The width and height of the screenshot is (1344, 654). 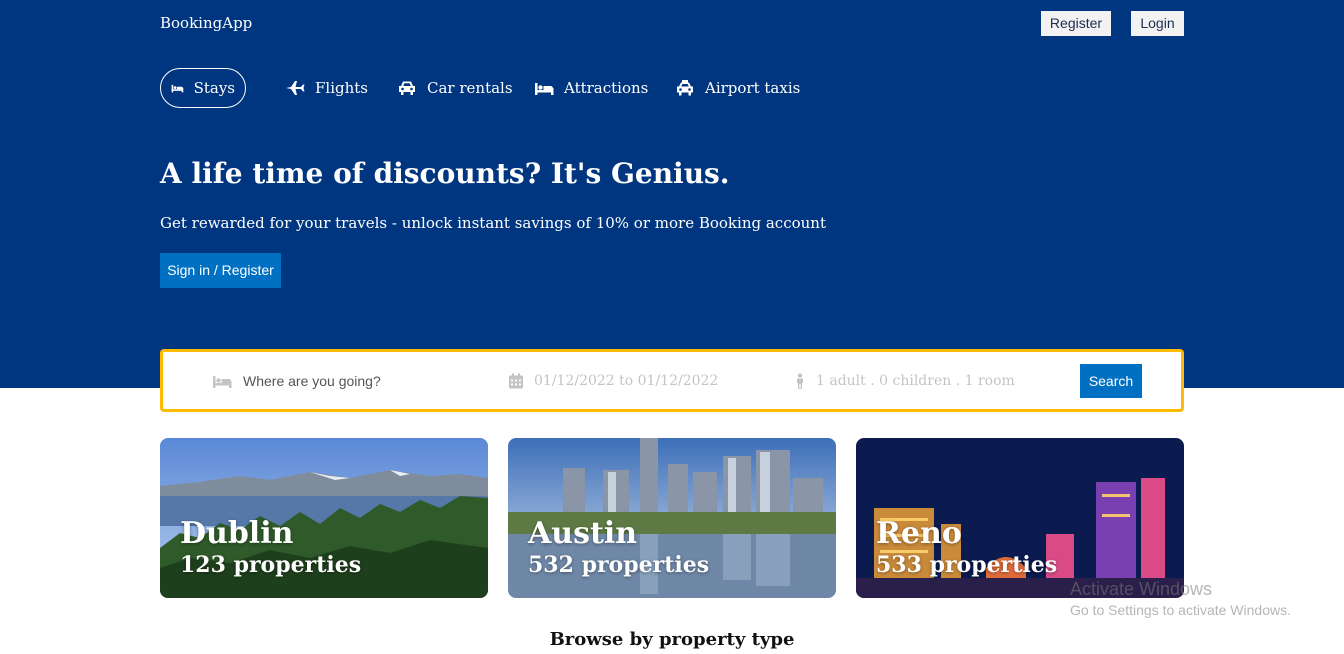 I want to click on date-range-text: 01/12/2022 to 01/12/2022, so click(x=626, y=381).